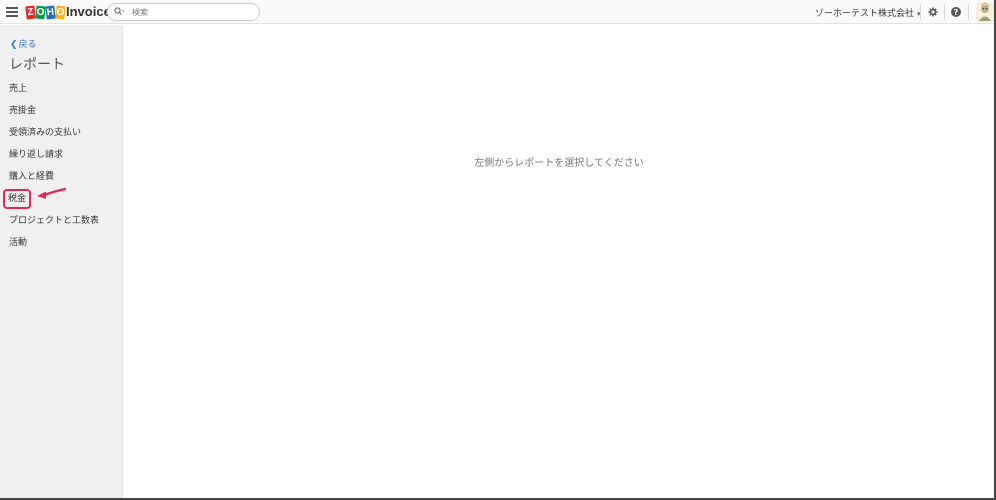 Image resolution: width=996 pixels, height=500 pixels. What do you see at coordinates (18, 89) in the screenshot?
I see `sidebar-item-label: 売上` at bounding box center [18, 89].